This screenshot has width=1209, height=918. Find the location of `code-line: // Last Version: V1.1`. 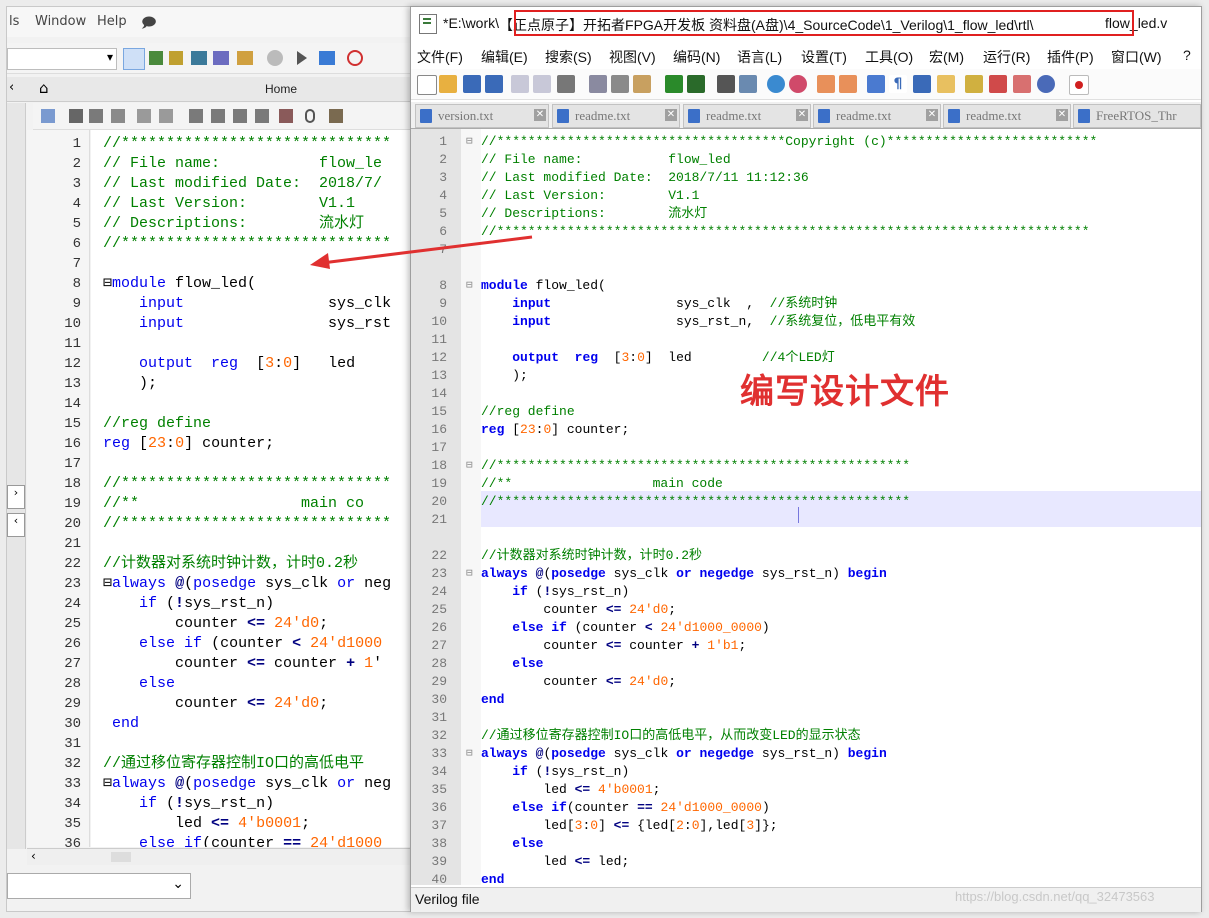

code-line: // Last Version: V1.1 is located at coordinates (229, 204).